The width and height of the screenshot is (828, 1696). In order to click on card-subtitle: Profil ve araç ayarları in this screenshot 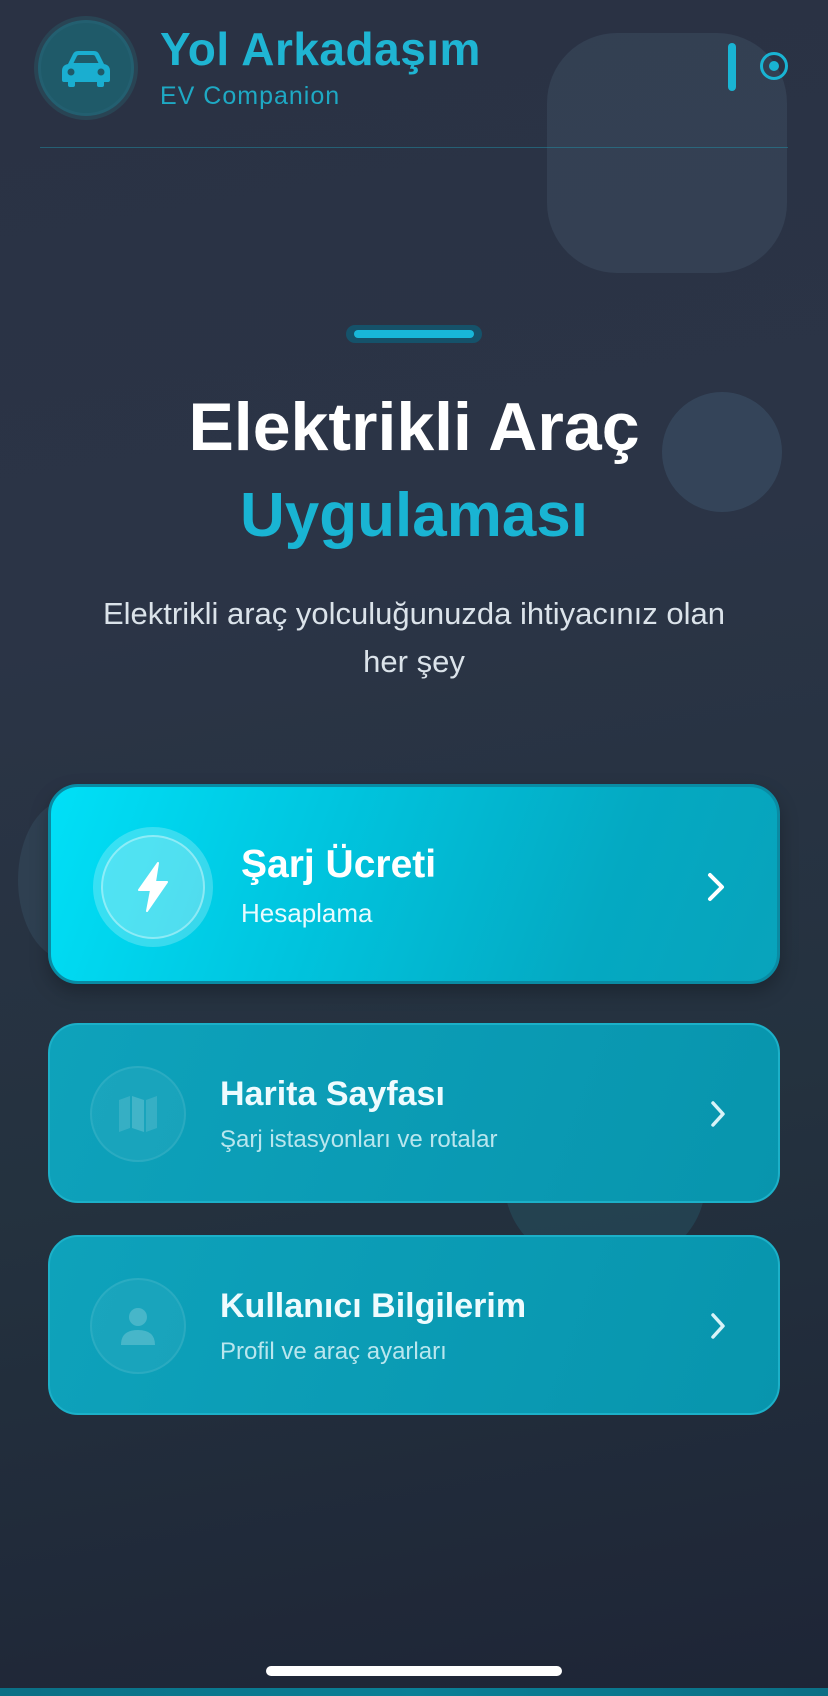, I will do `click(333, 1351)`.